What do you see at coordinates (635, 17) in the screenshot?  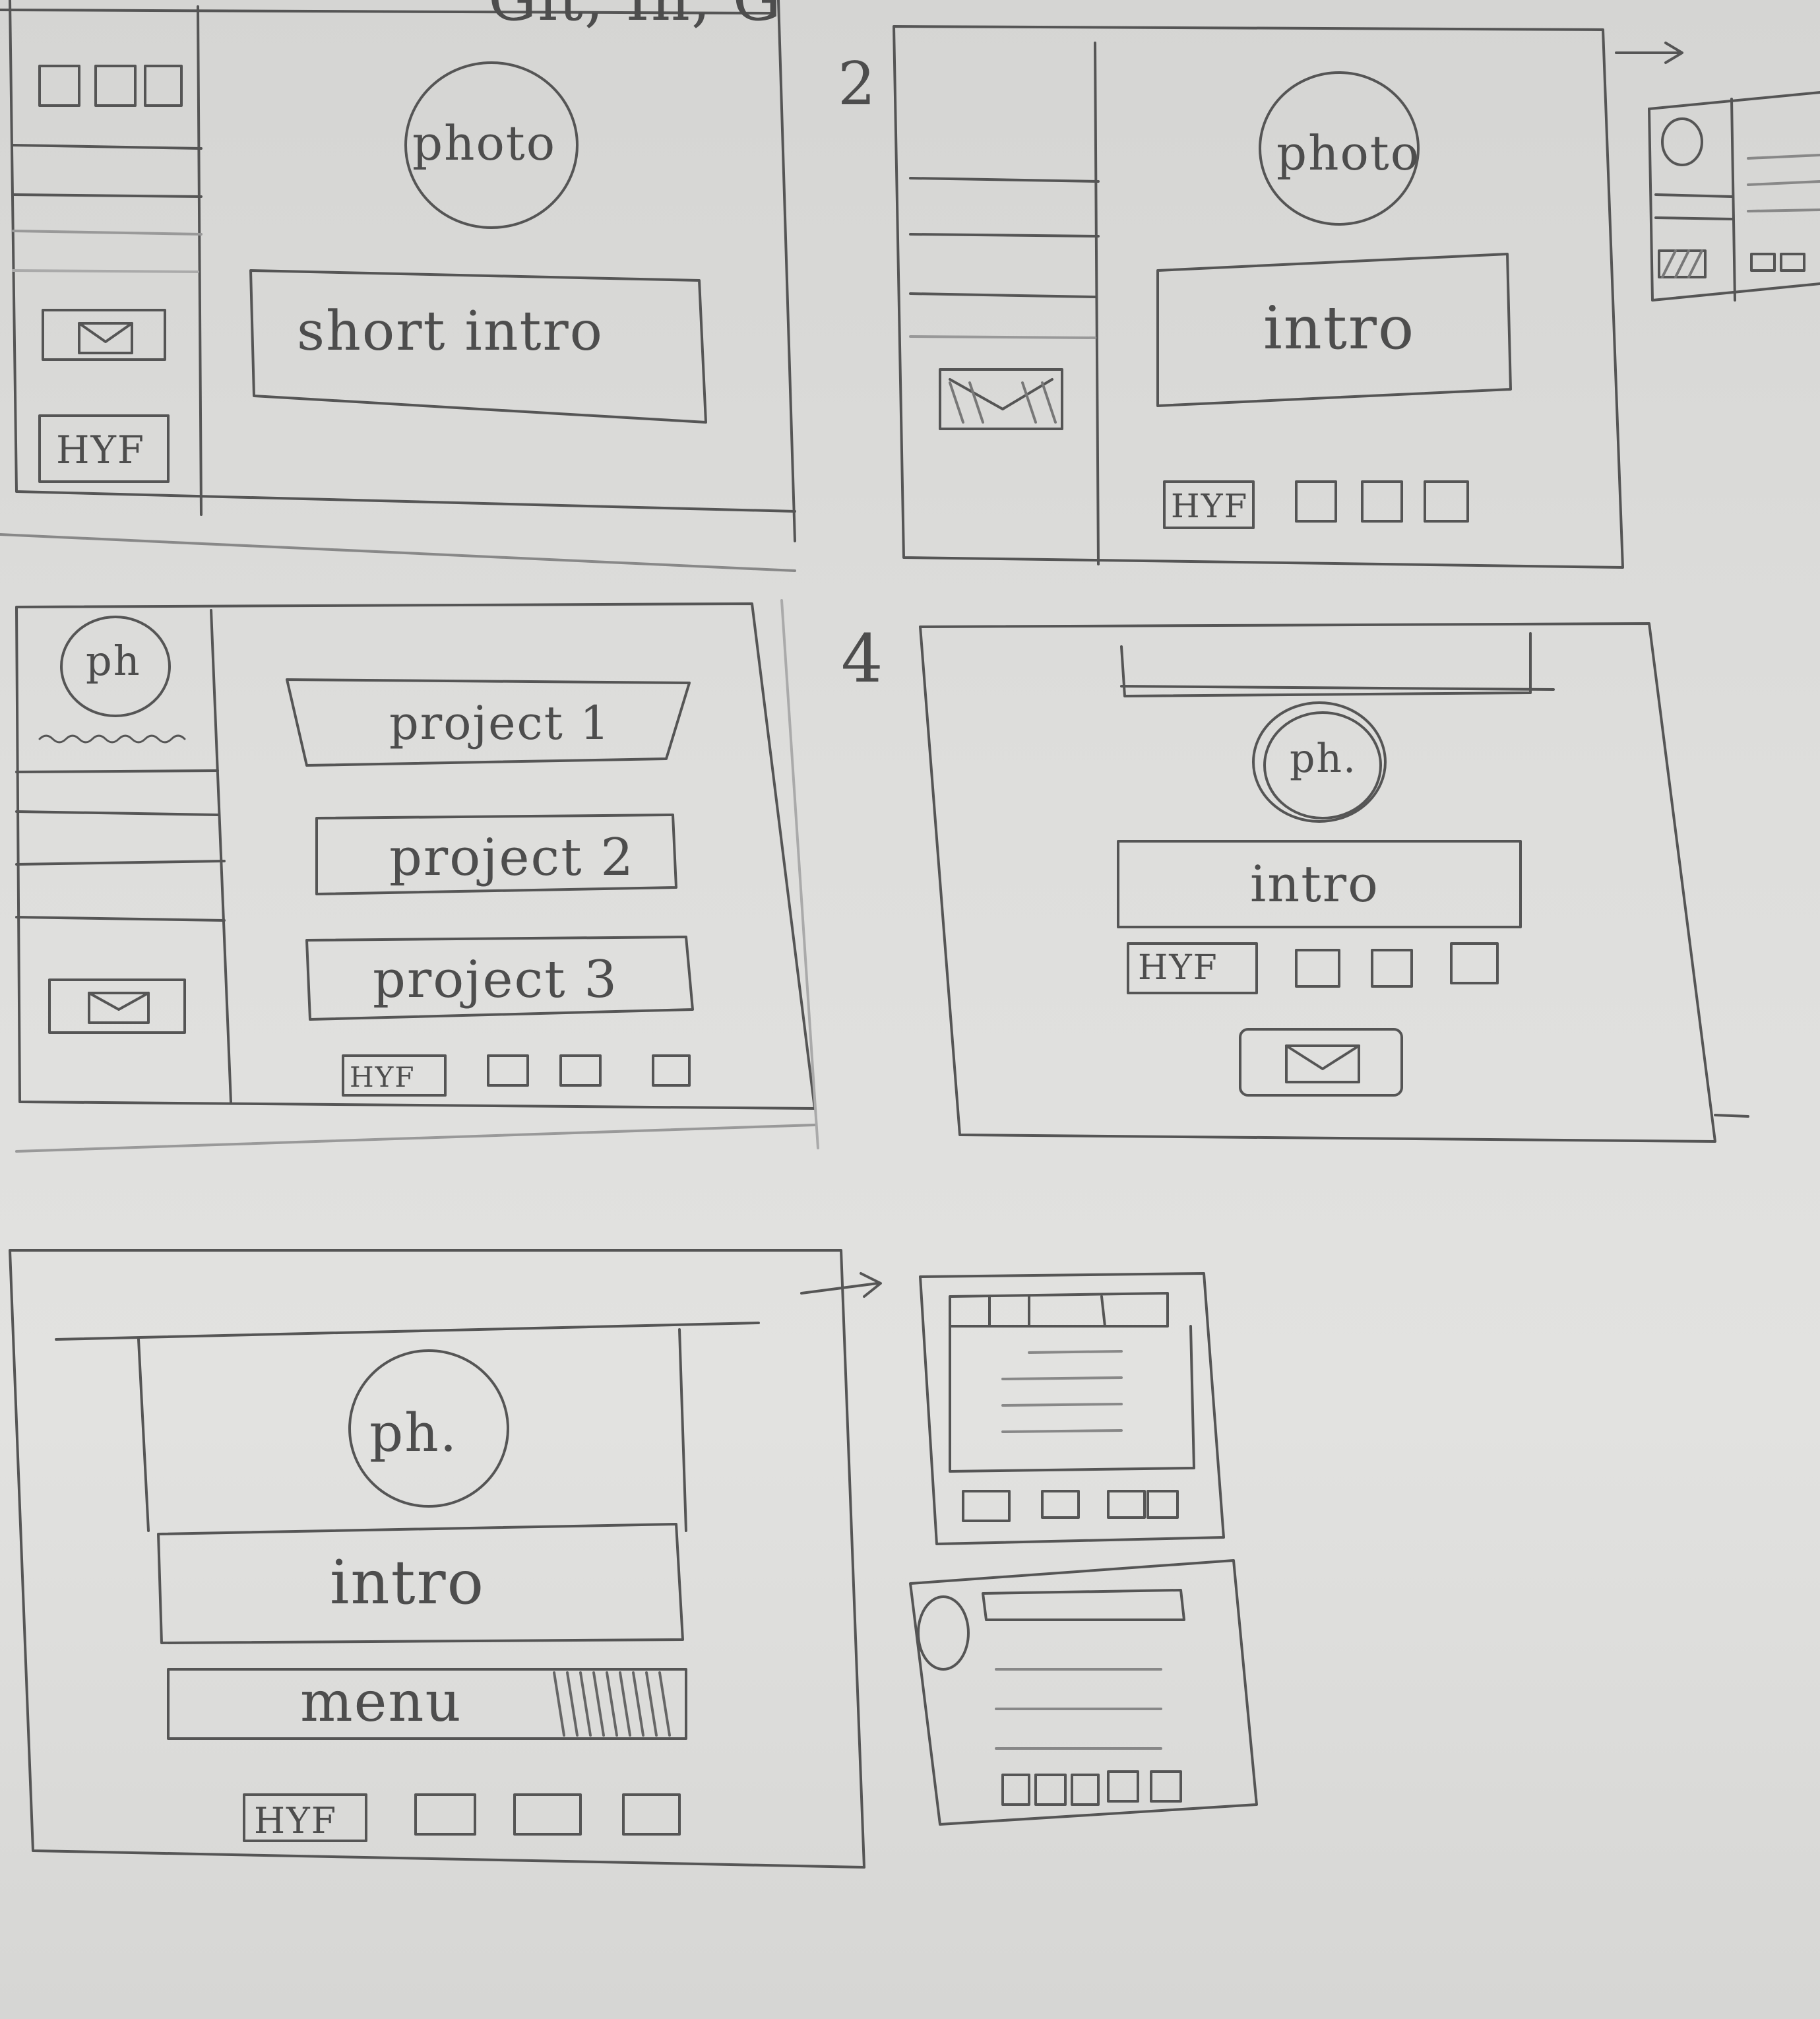 I see `top-note: Git, In, G` at bounding box center [635, 17].